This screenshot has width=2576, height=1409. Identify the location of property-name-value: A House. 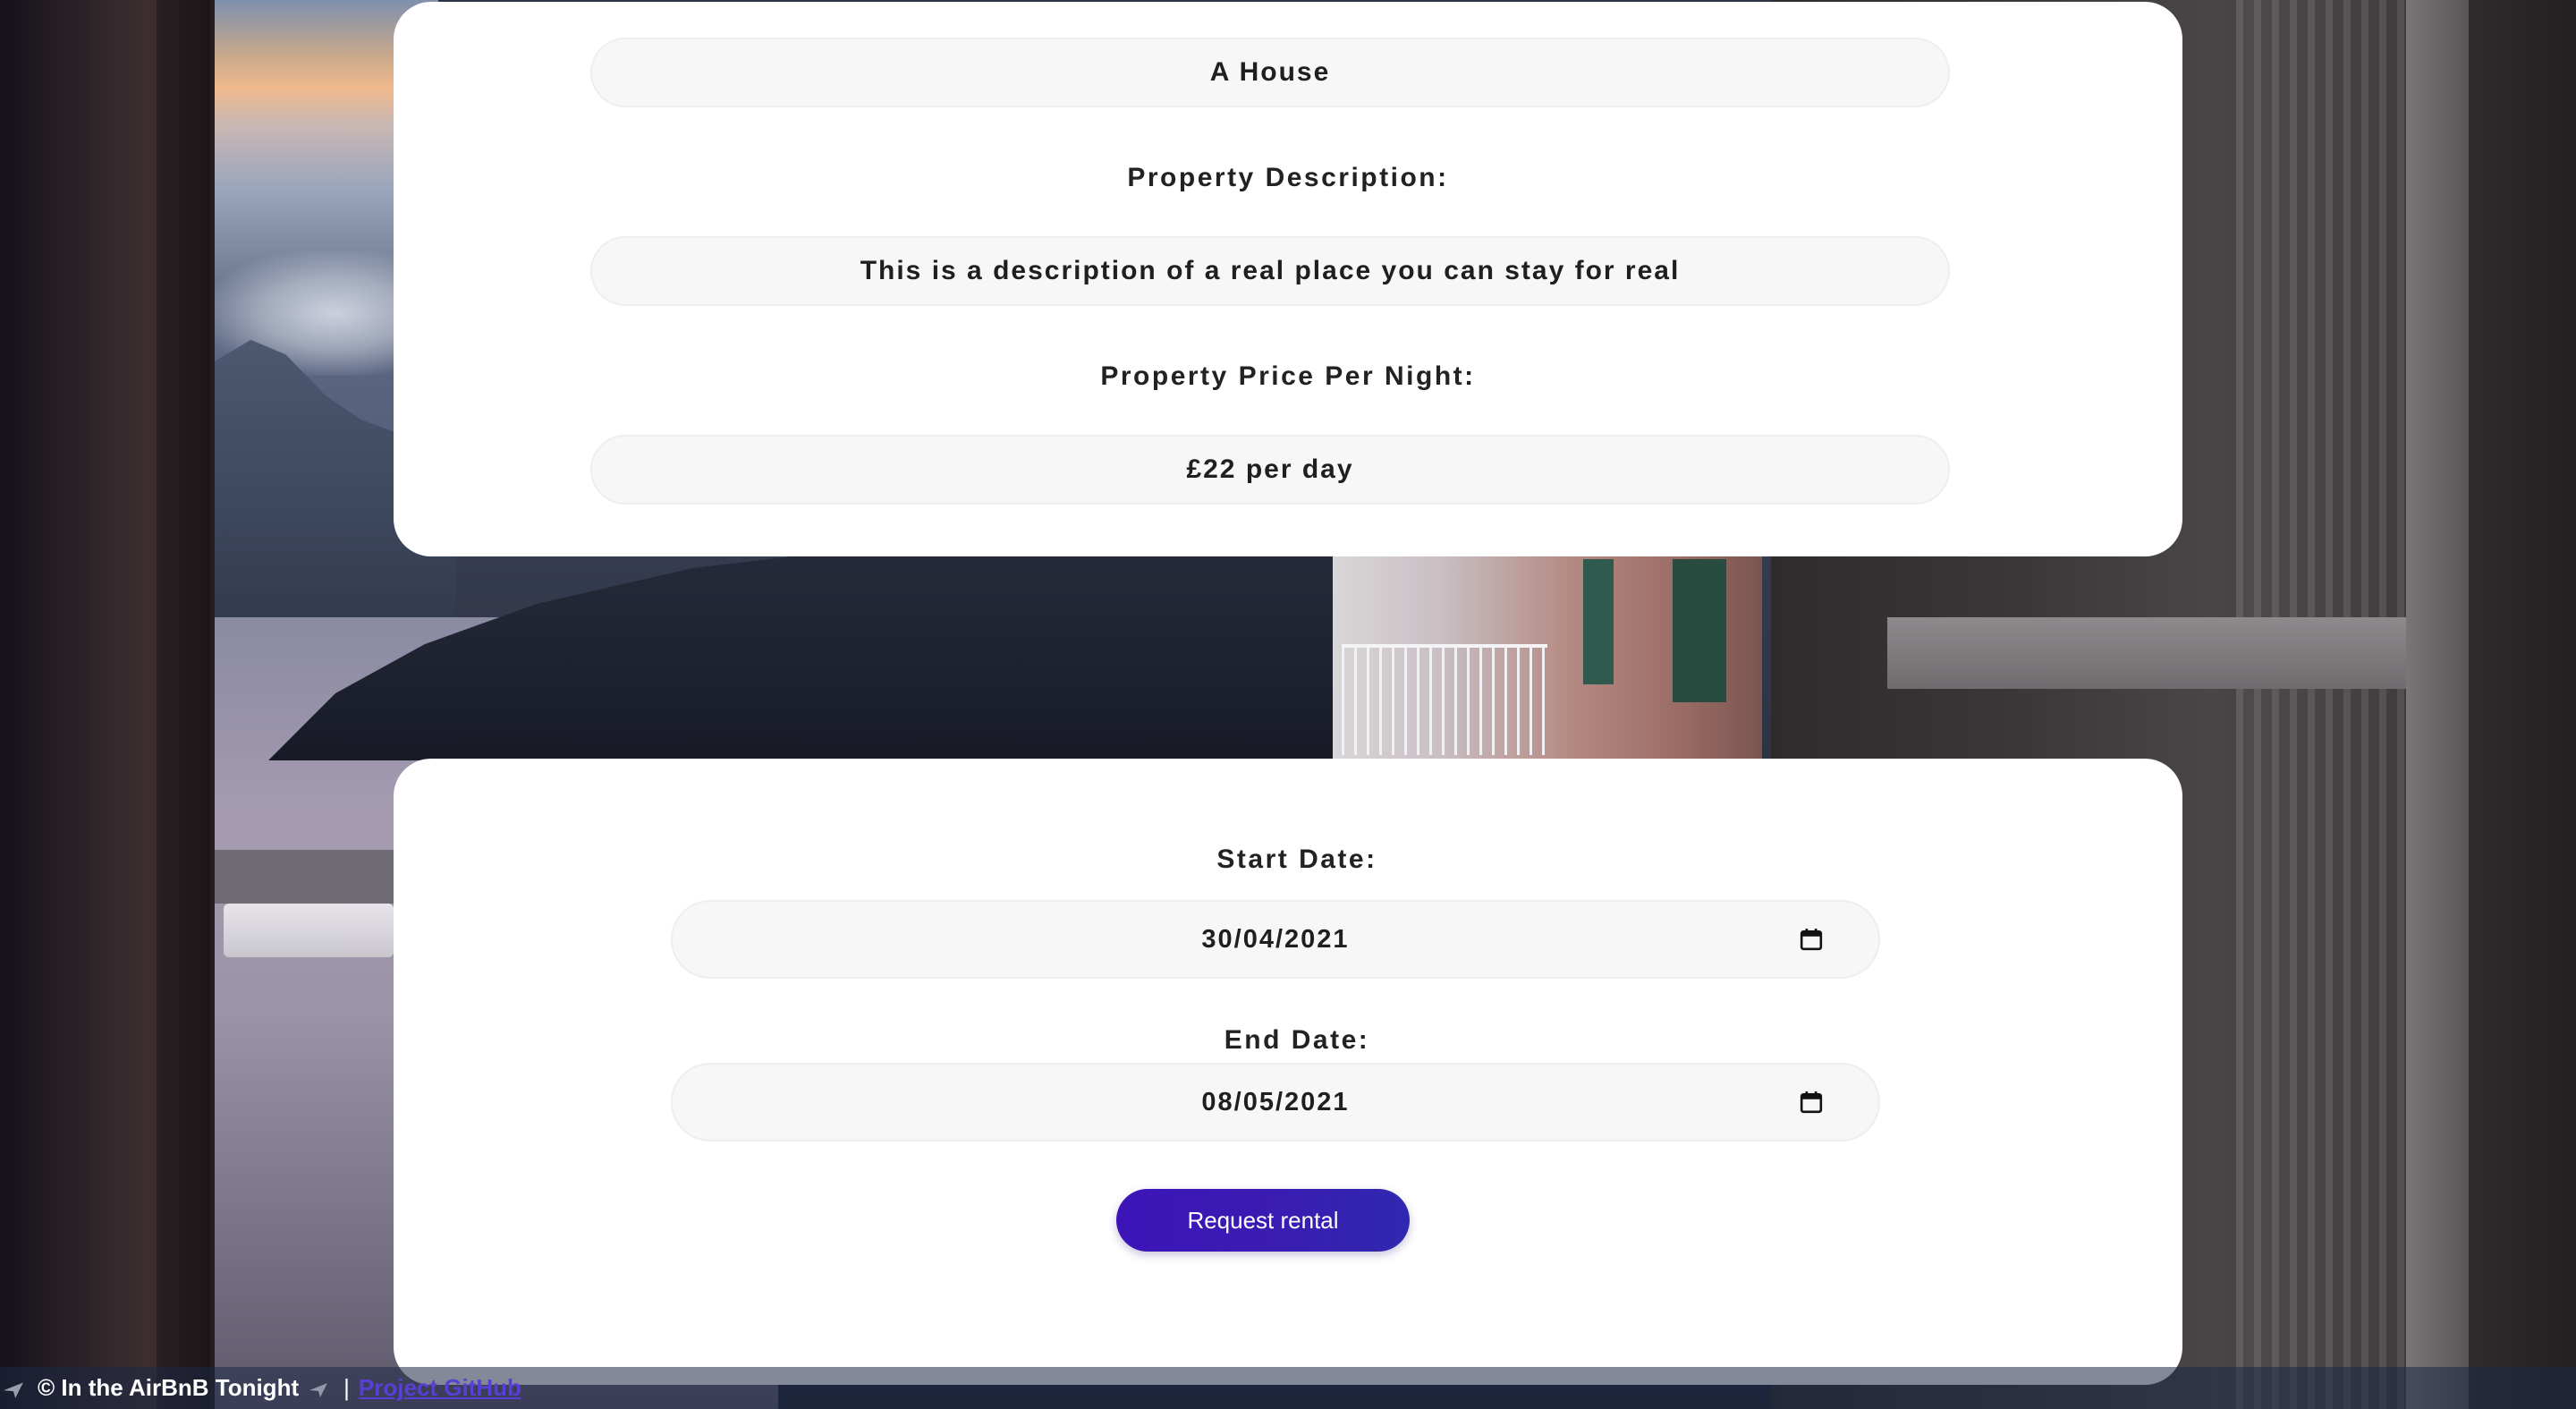
(1270, 72).